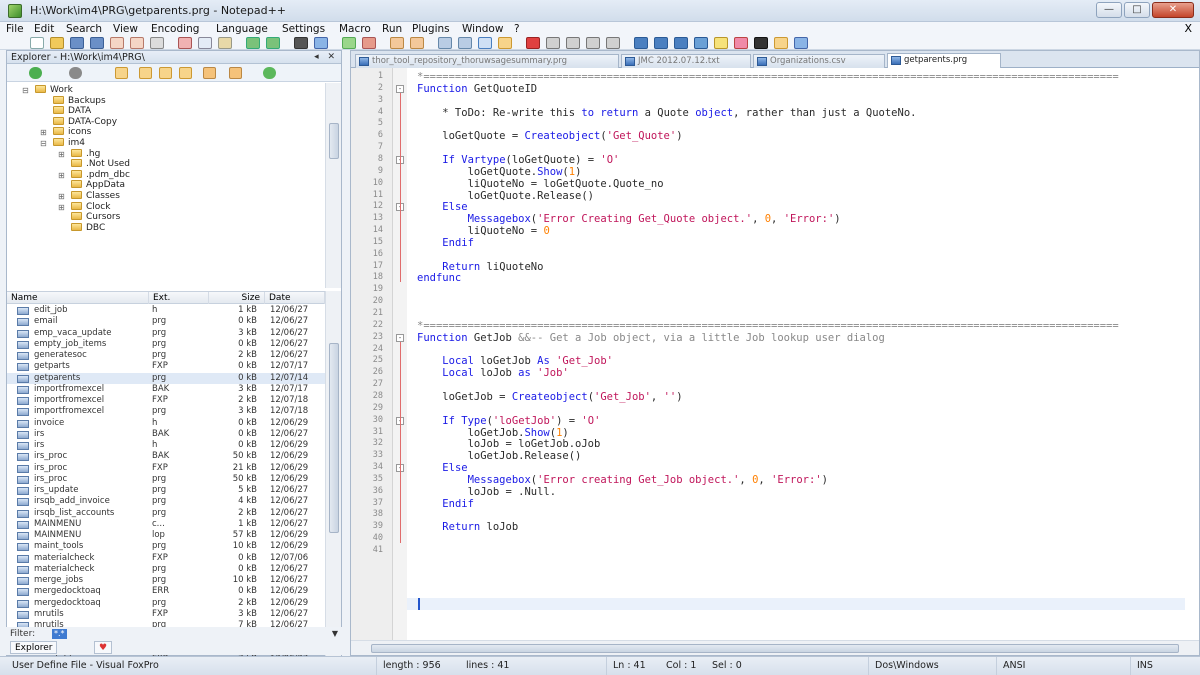  Describe the element at coordinates (15, 29) in the screenshot. I see `menu-file: File` at that location.